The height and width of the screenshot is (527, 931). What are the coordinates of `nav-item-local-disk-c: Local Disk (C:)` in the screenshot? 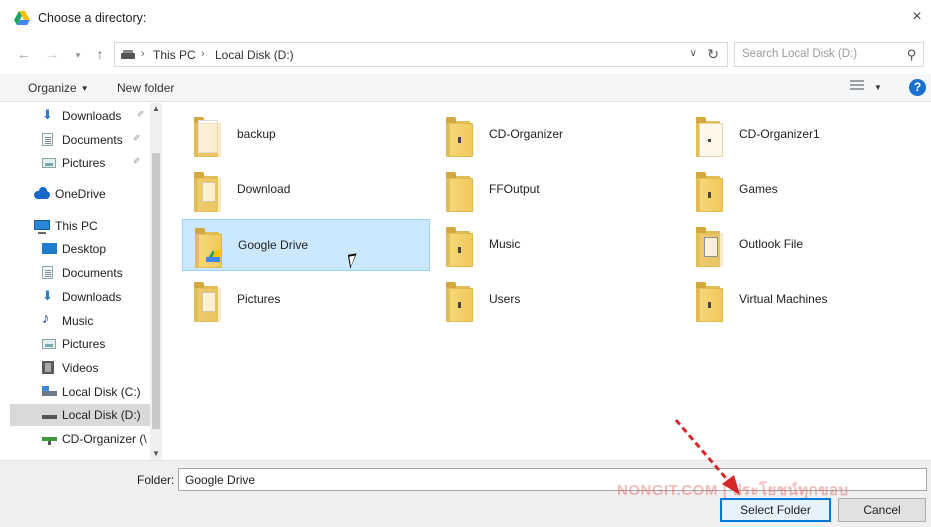 It's located at (75, 392).